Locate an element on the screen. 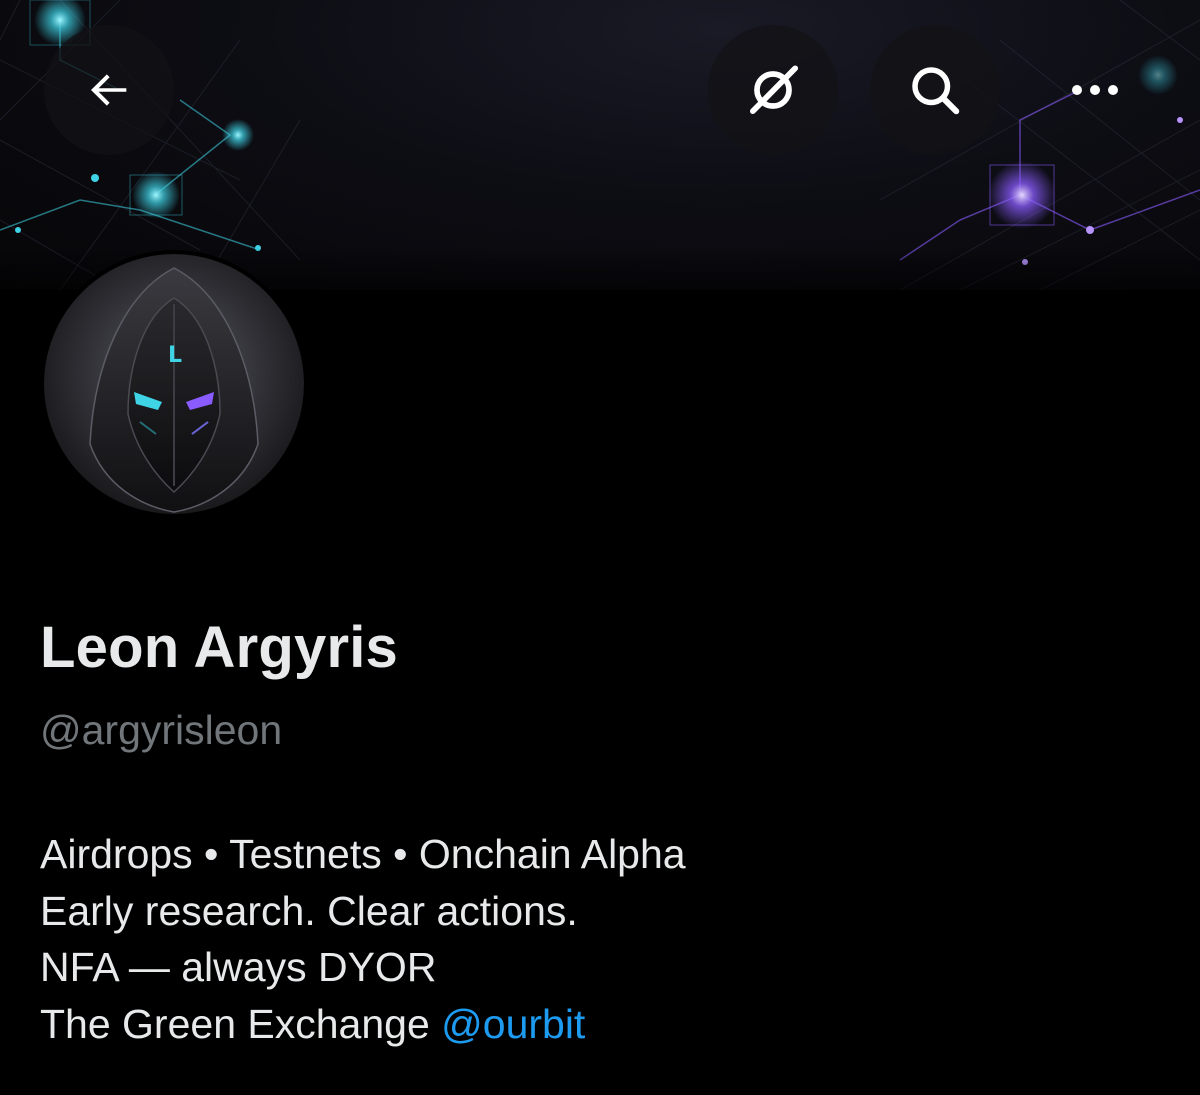  grok-icon is located at coordinates (774, 90).